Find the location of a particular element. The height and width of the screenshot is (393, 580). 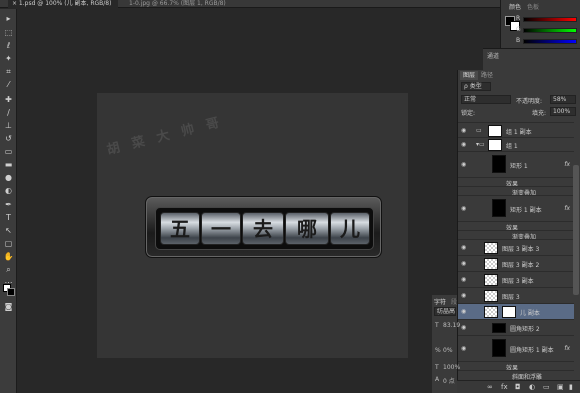

layer-row: ◉ 图层 3 副本 2 is located at coordinates (516, 263).